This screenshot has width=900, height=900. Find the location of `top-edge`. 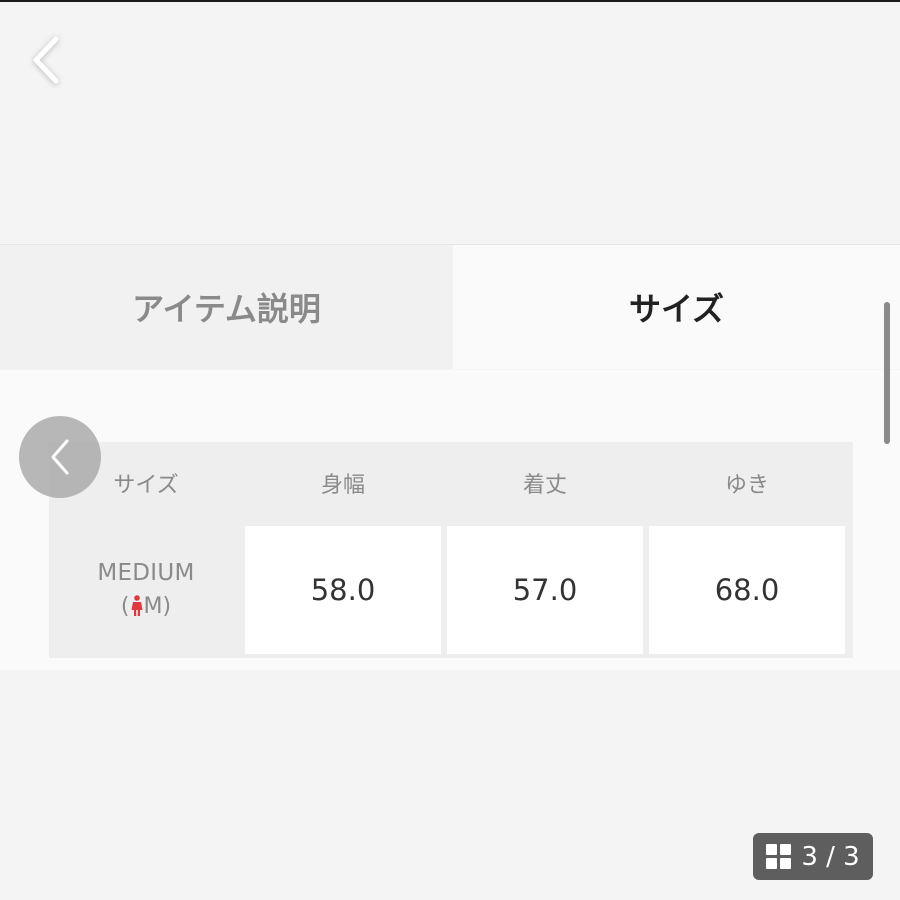

top-edge is located at coordinates (450, 1).